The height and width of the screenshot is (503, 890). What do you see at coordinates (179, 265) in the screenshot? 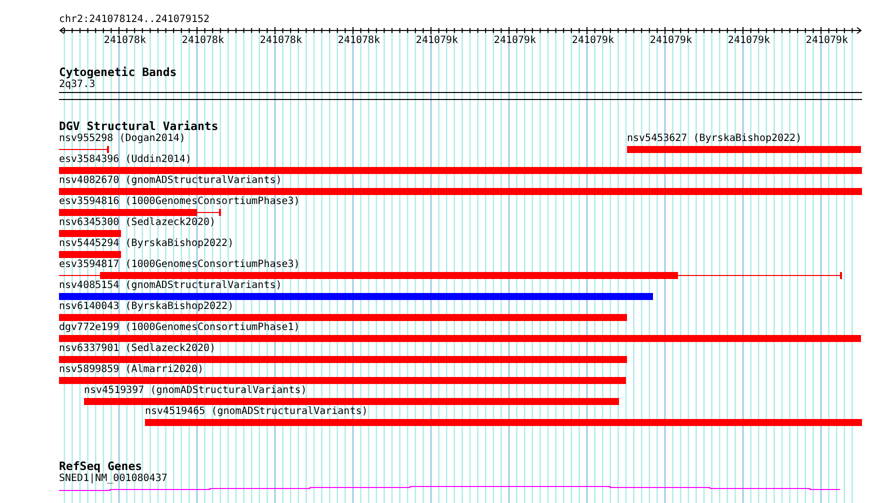
I see `variant-label: esv3594817 (1000GenomesConsortiumPhase3)` at bounding box center [179, 265].